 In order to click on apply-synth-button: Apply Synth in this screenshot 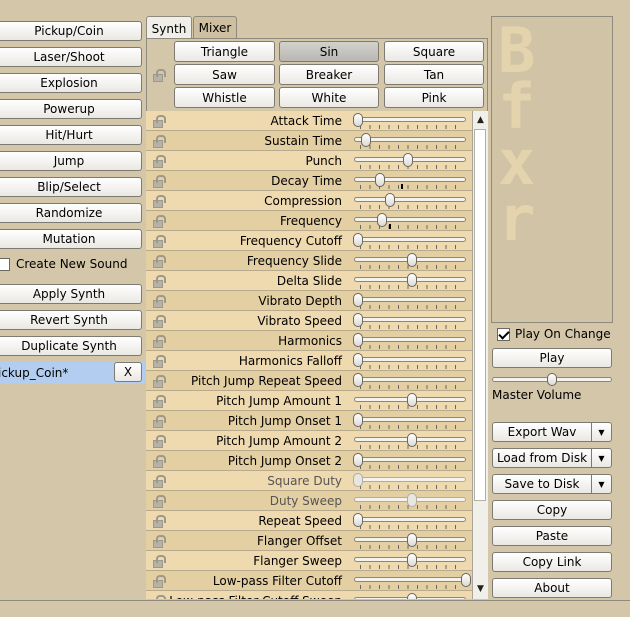, I will do `click(71, 294)`.